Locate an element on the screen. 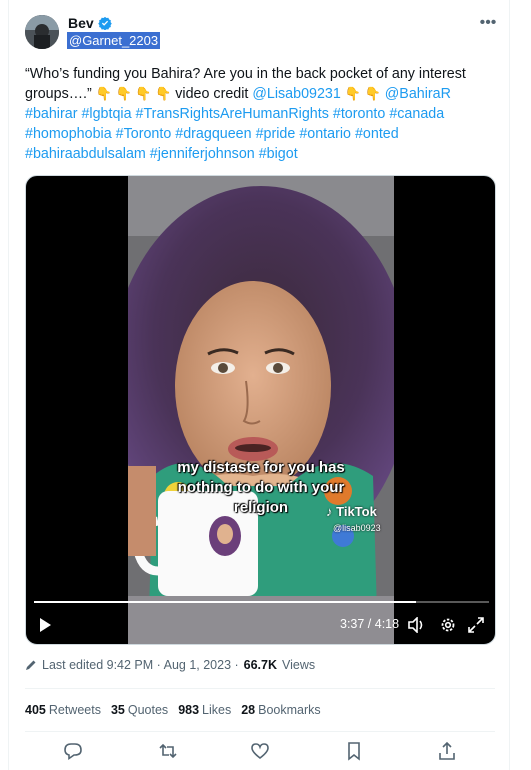 Image resolution: width=531 pixels, height=770 pixels. hashtag-link: #homophobia is located at coordinates (68, 134).